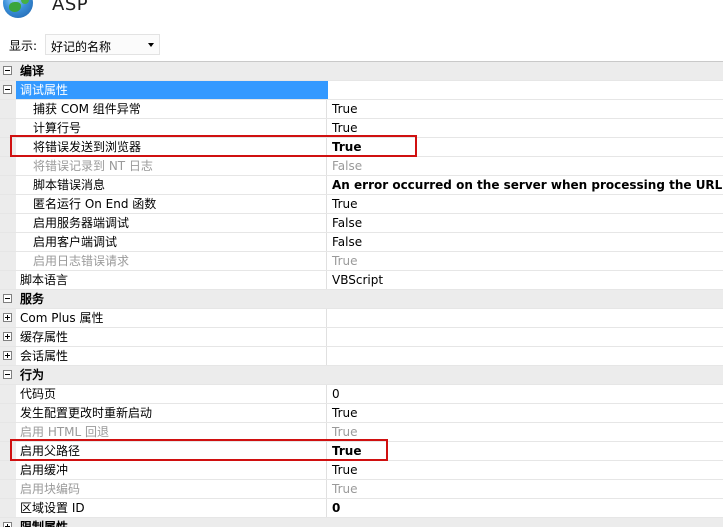 This screenshot has width=723, height=527. What do you see at coordinates (361, 318) in the screenshot?
I see `group-row: Com Plus 属性` at bounding box center [361, 318].